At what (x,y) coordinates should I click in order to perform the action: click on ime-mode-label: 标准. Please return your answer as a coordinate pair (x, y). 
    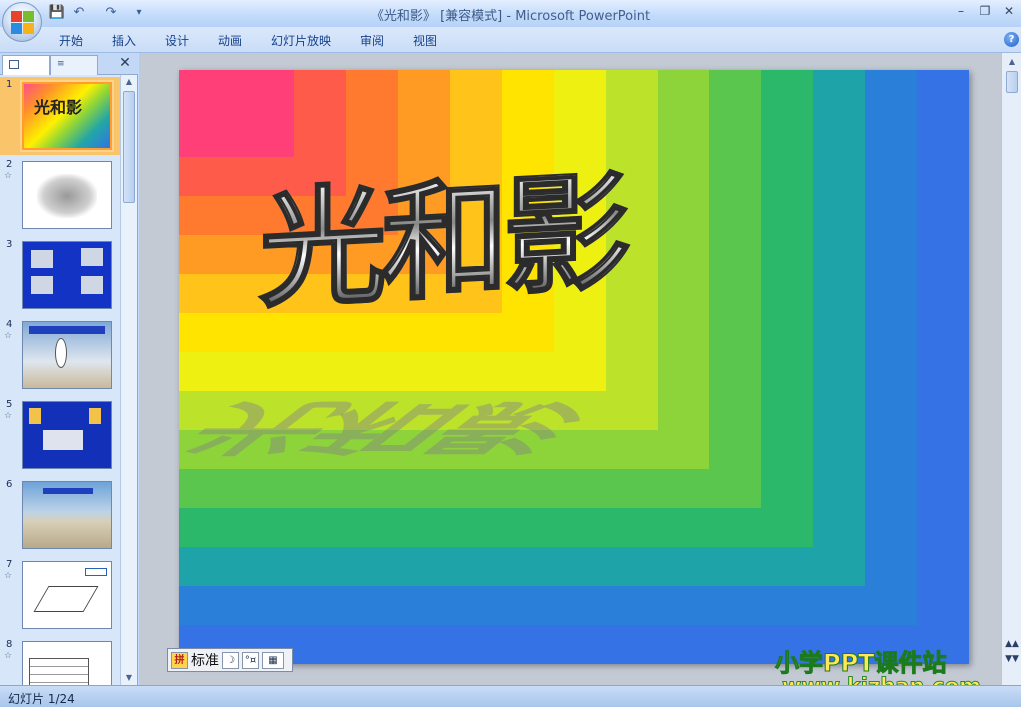
    Looking at the image, I should click on (205, 660).